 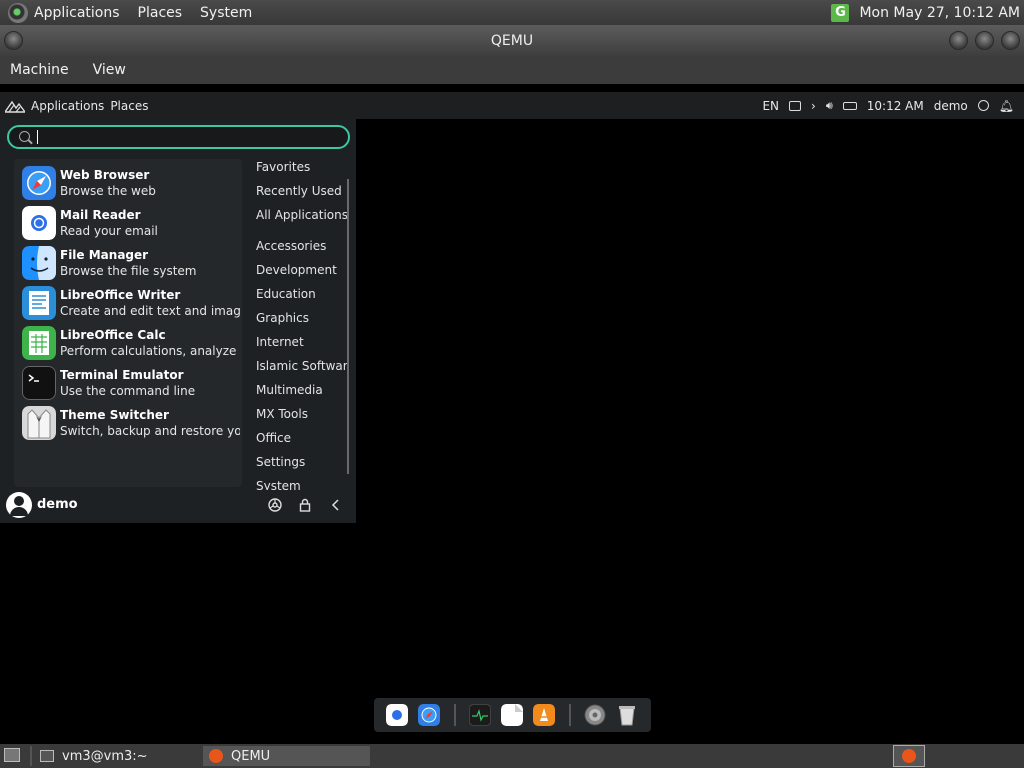 What do you see at coordinates (120, 295) in the screenshot?
I see `app-name: LibreOffice Writer` at bounding box center [120, 295].